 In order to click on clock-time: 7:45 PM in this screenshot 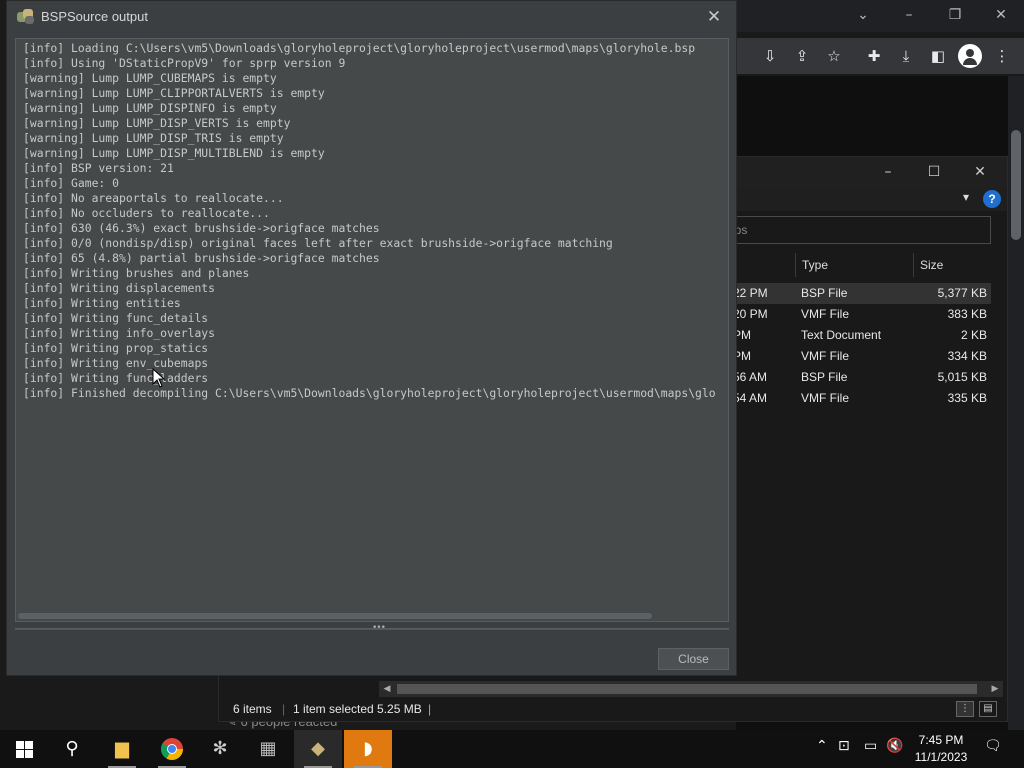, I will do `click(941, 740)`.